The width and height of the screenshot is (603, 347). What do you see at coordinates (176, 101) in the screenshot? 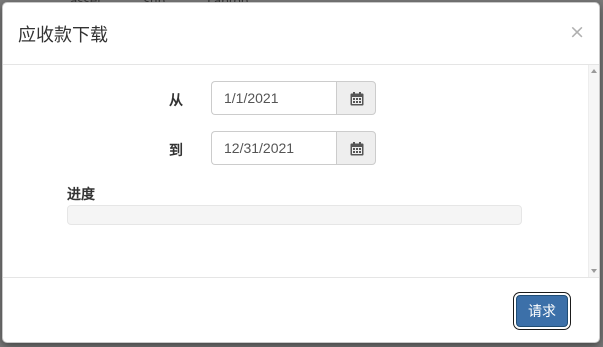
I see `from-date-label: 从` at bounding box center [176, 101].